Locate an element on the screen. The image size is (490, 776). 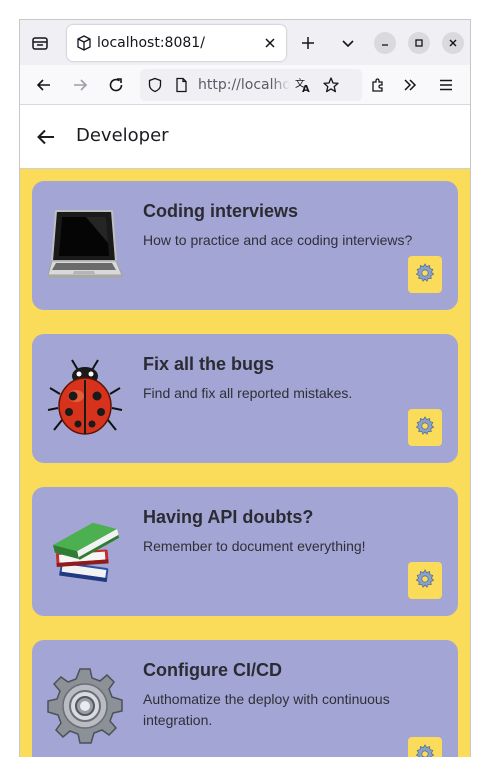
tab-strip: localhost:8081/ is located at coordinates (245, 42).